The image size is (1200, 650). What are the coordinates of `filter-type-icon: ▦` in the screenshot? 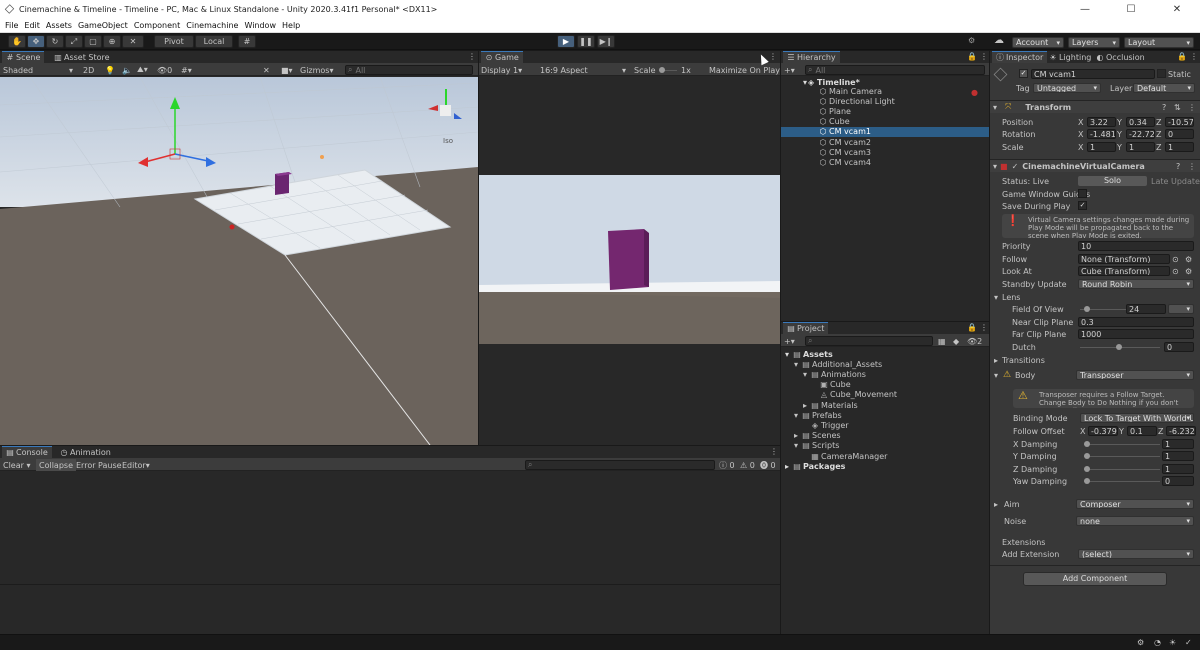 It's located at (942, 341).